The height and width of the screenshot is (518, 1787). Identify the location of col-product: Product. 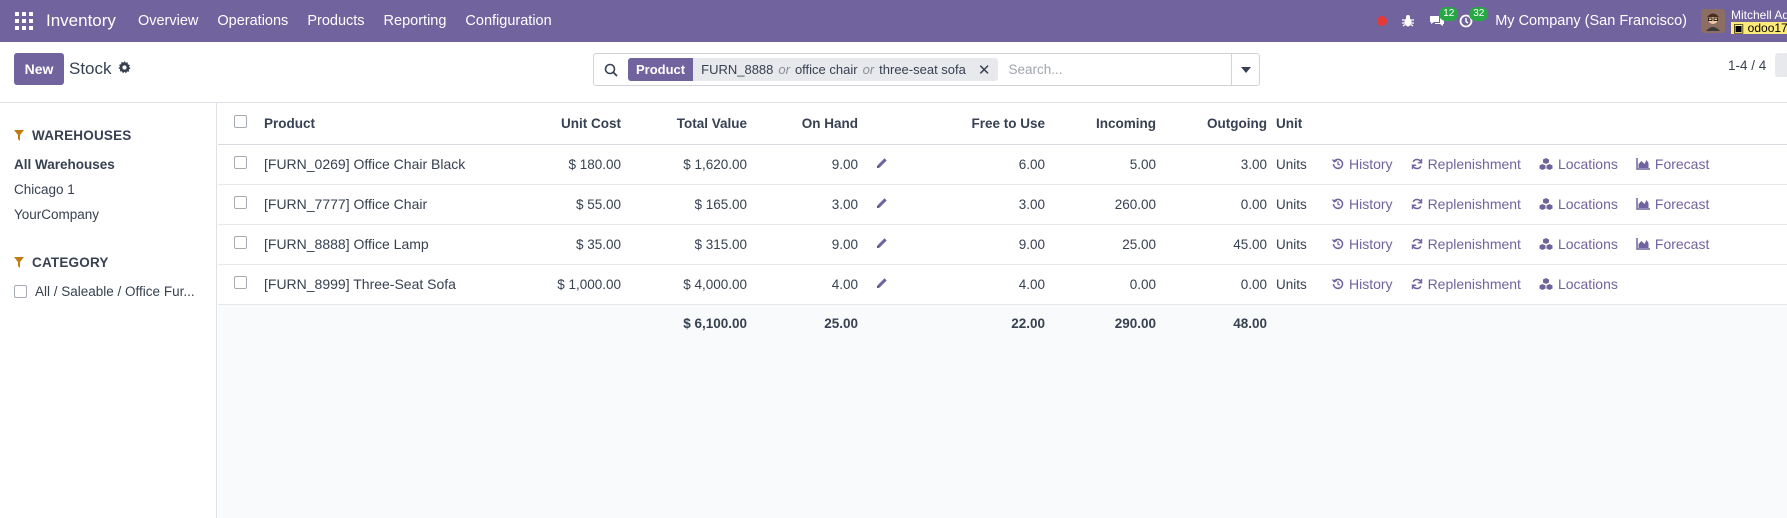
(390, 124).